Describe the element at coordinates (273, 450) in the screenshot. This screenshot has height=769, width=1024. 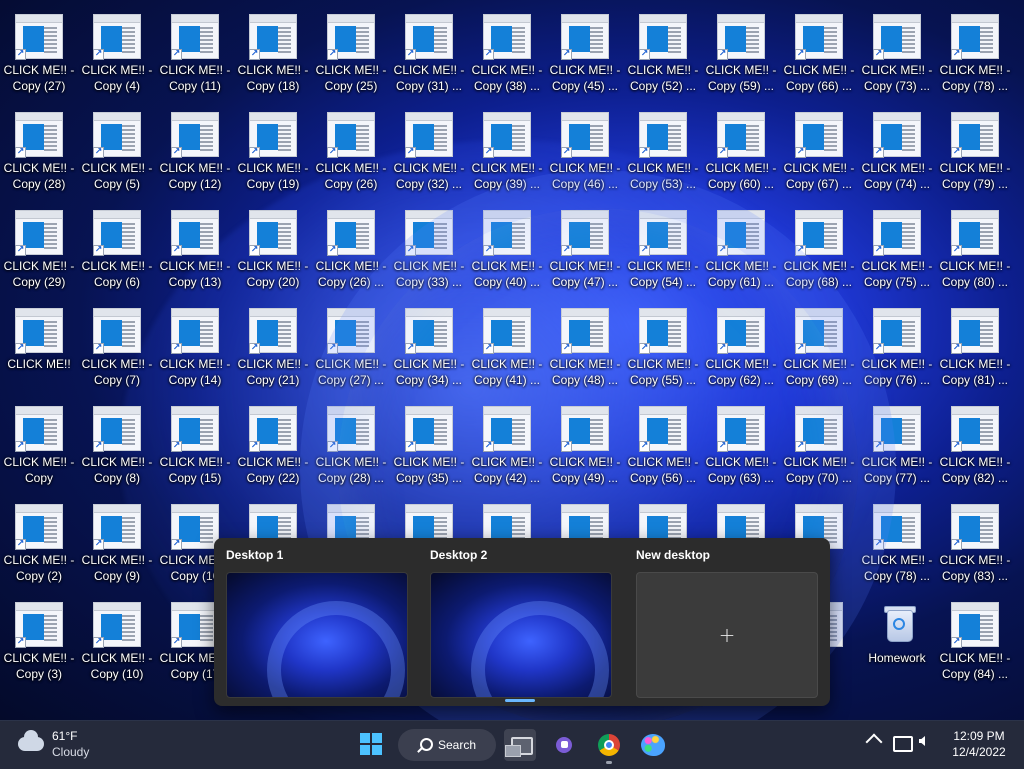
I see `desktop-shortcut: ↗ CLICK ME!! - Copy (22)` at that location.